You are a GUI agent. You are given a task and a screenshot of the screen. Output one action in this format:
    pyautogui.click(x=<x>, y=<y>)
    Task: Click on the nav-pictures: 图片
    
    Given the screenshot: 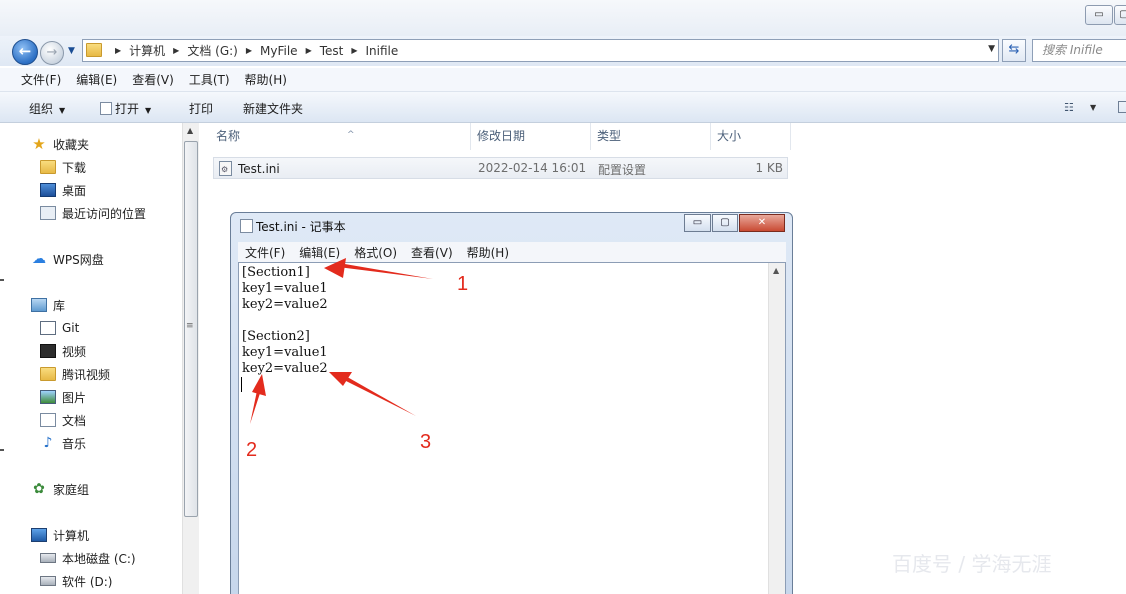 What is the action you would take?
    pyautogui.click(x=63, y=397)
    